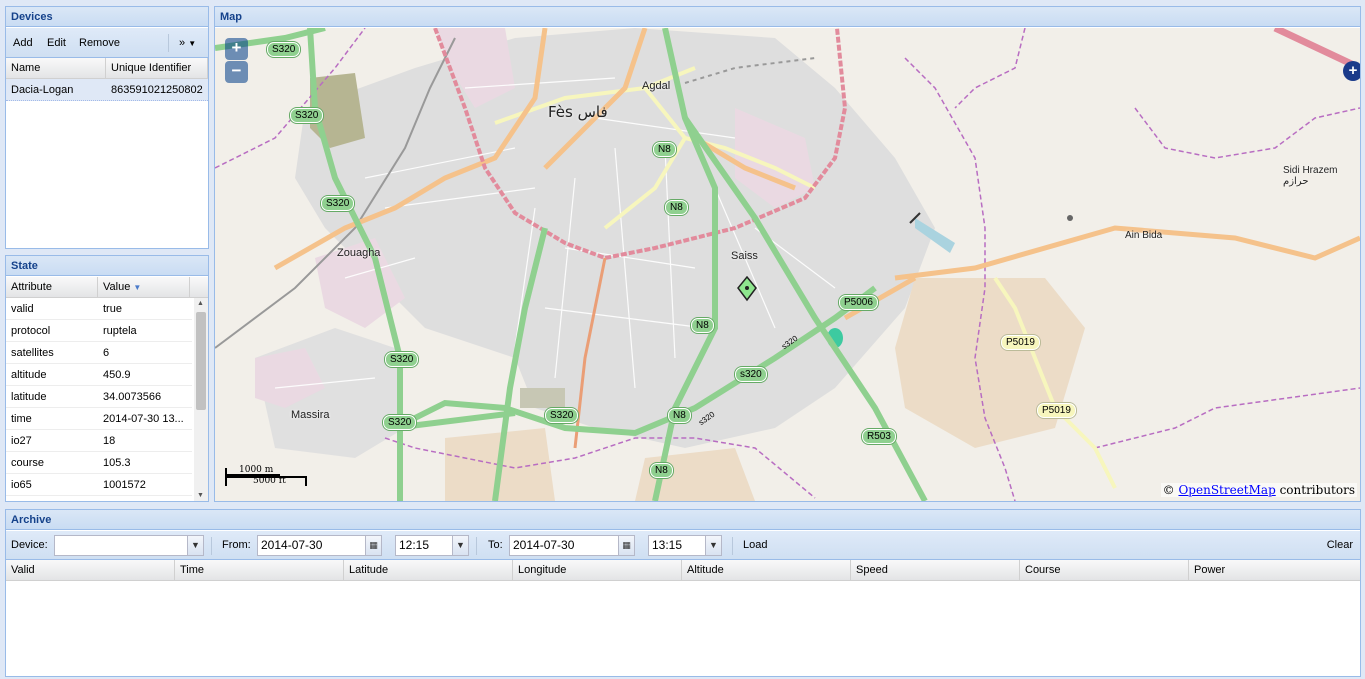  What do you see at coordinates (23, 43) in the screenshot?
I see `add-device-button: Add` at bounding box center [23, 43].